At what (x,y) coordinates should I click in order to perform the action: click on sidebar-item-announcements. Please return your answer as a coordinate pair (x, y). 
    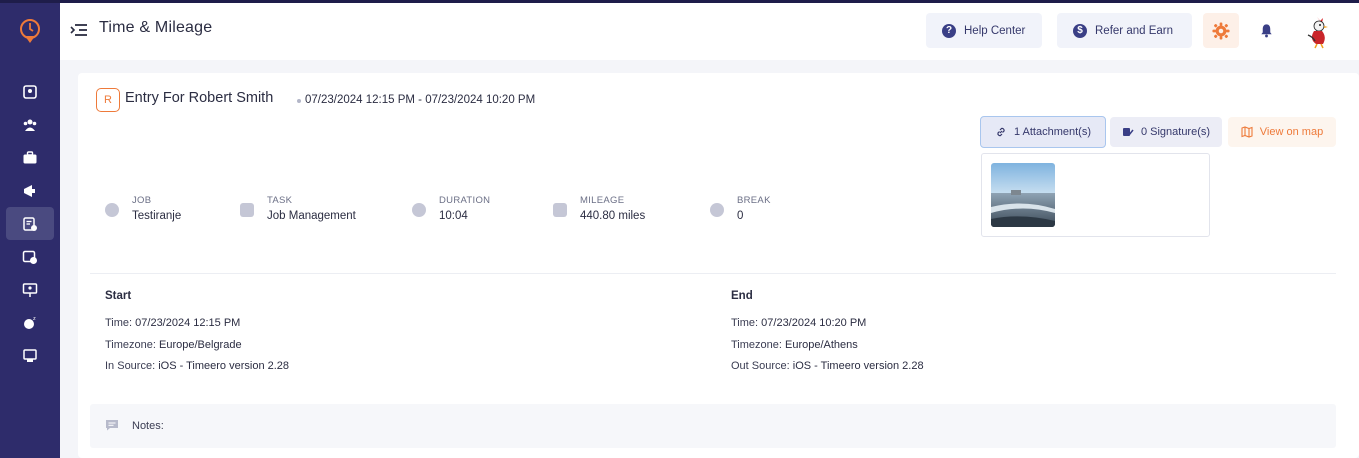
    Looking at the image, I should click on (30, 190).